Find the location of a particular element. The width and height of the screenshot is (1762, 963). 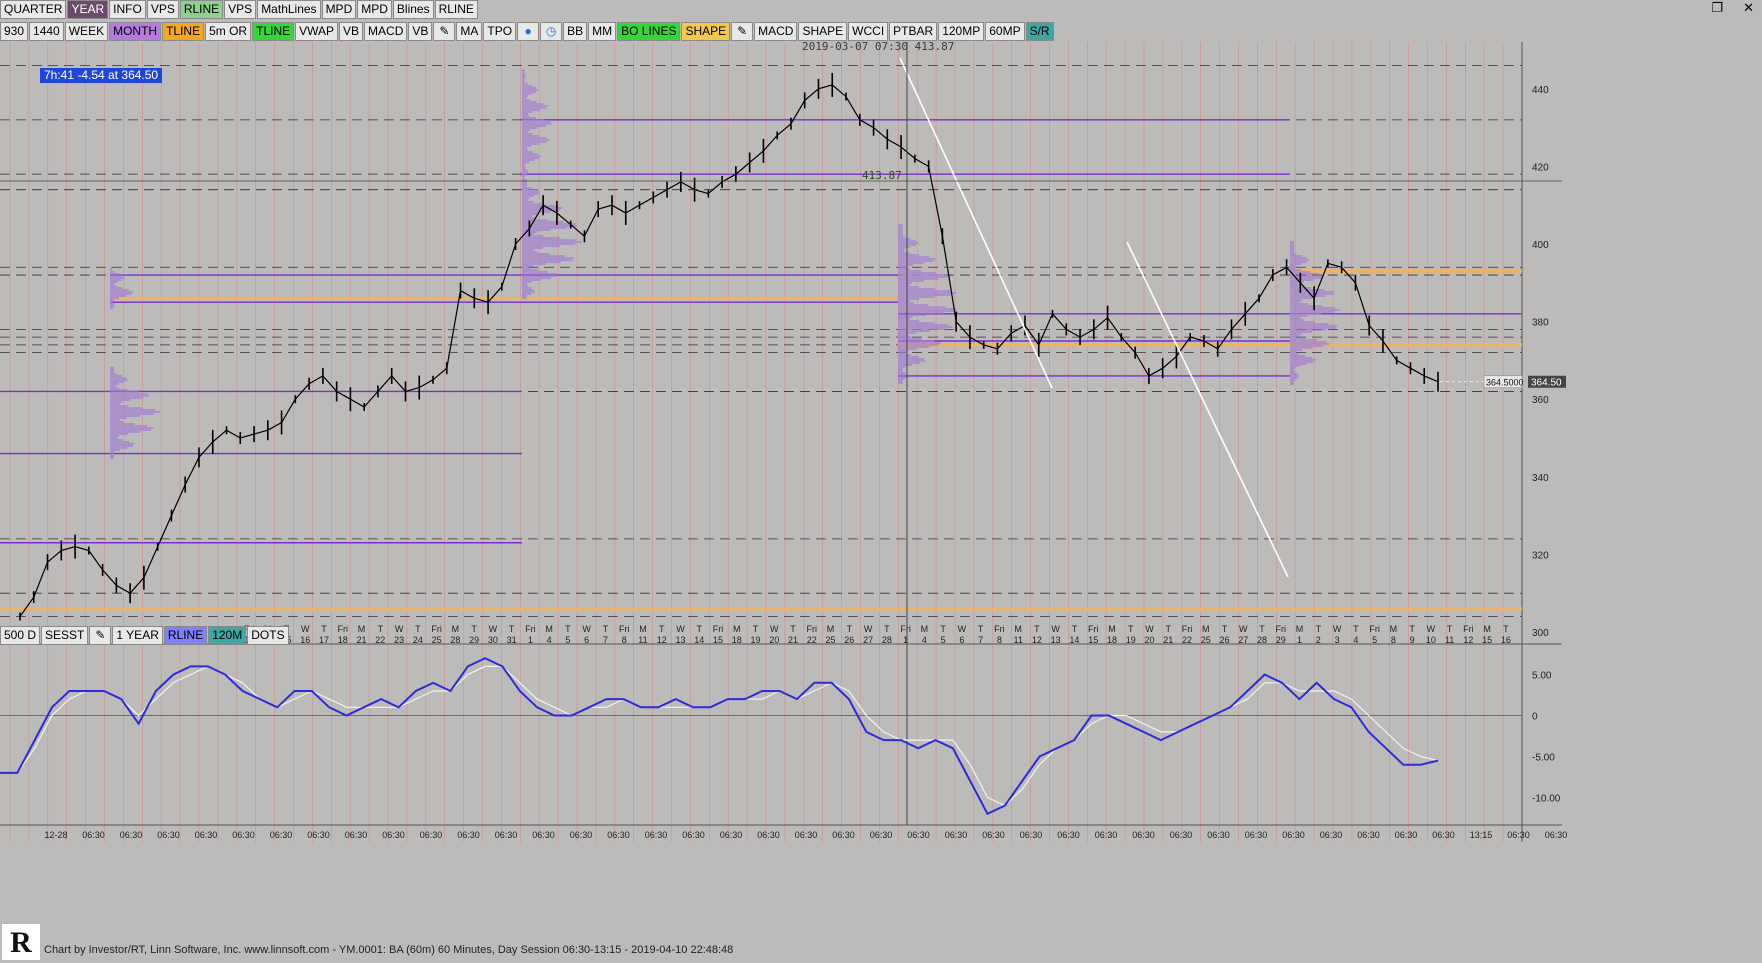

toolbar-button-s-r: S/R is located at coordinates (1039, 31).